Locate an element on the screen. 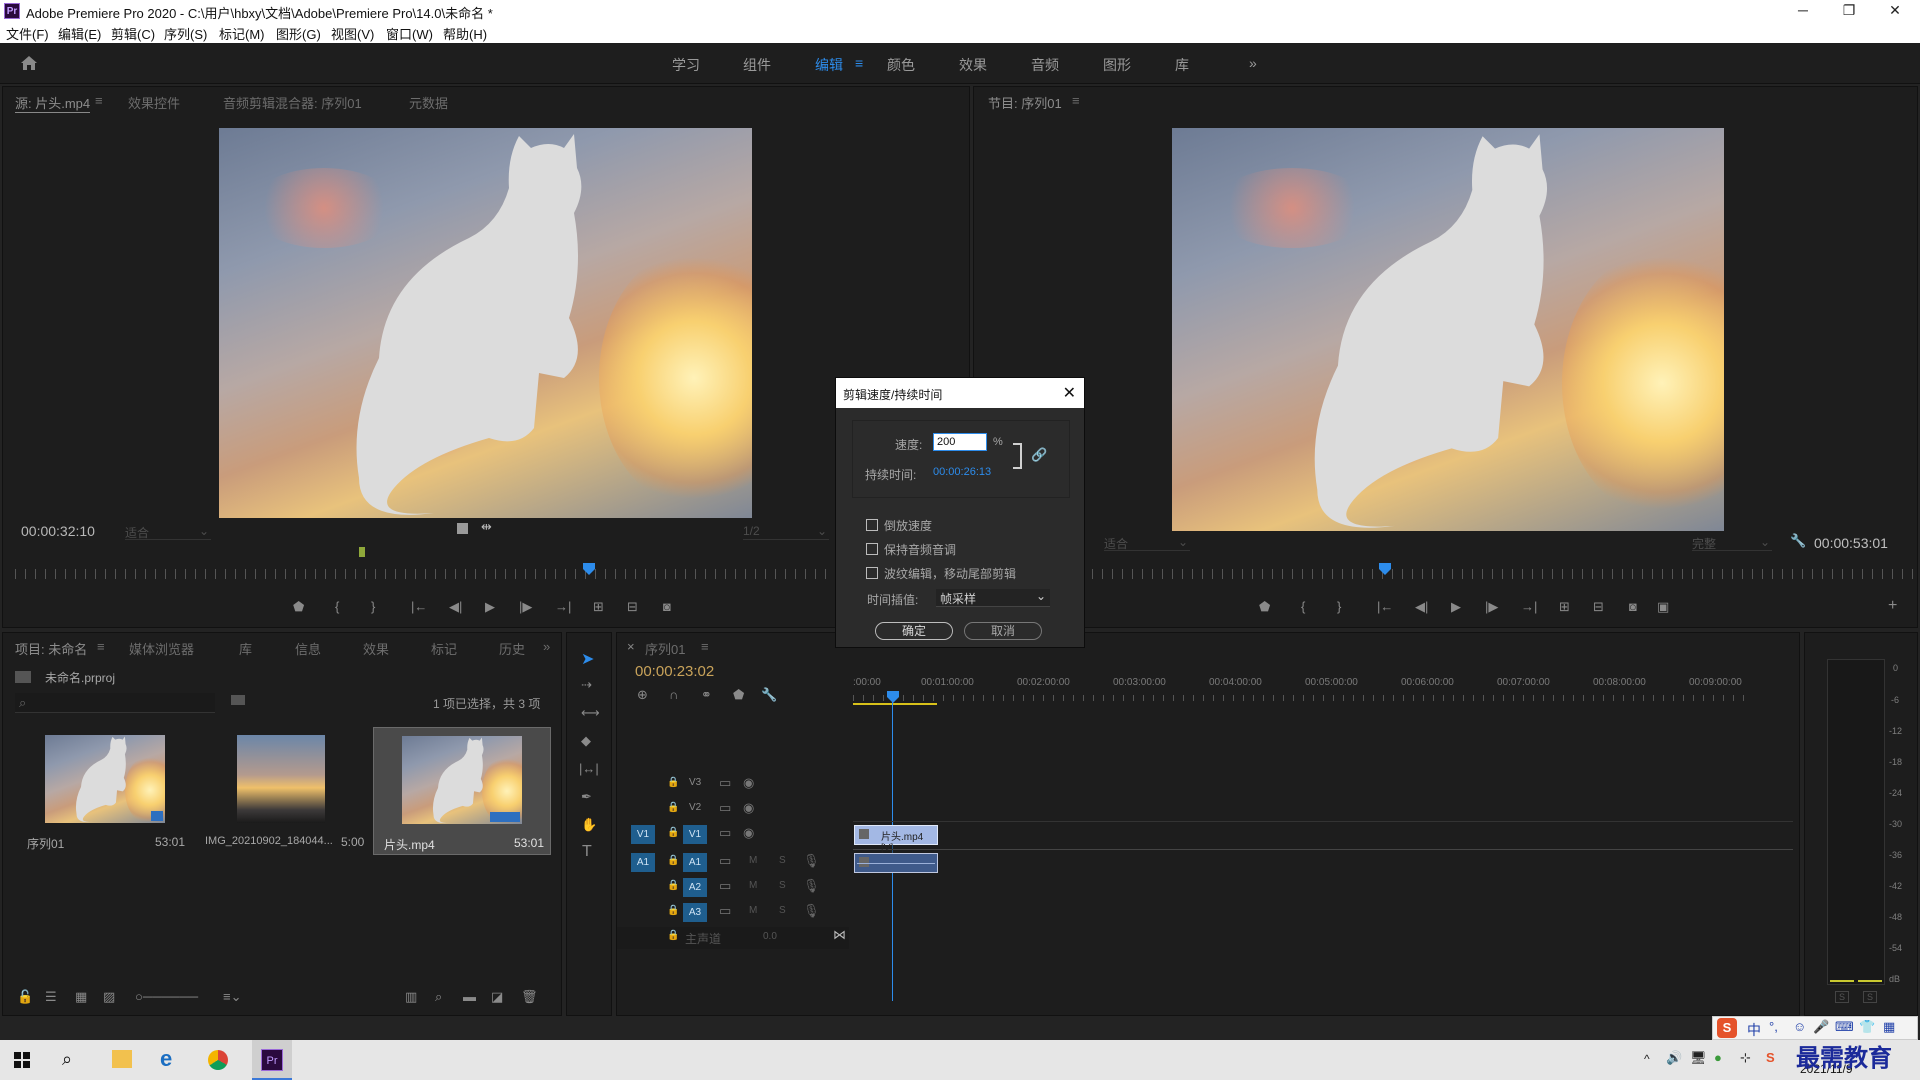 This screenshot has width=1920, height=1080. timeline-time-ruler is located at coordinates (1303, 698).